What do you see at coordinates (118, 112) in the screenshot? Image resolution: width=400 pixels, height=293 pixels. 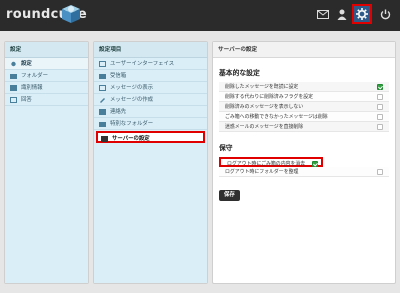 I see `section-item-label: 連絡先` at bounding box center [118, 112].